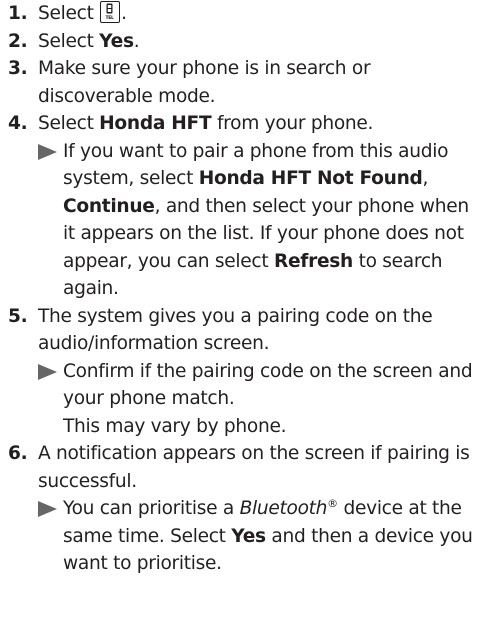 The width and height of the screenshot is (478, 642). Describe the element at coordinates (109, 206) in the screenshot. I see `continue-label: Continue` at that location.